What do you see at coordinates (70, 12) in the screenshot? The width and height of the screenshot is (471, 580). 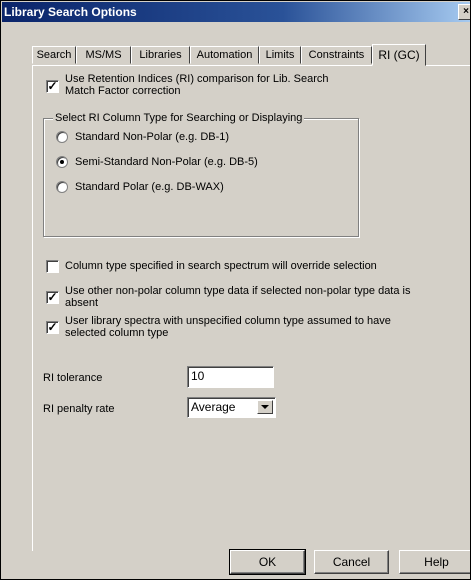 I see `window-title: Library Search Options` at bounding box center [70, 12].